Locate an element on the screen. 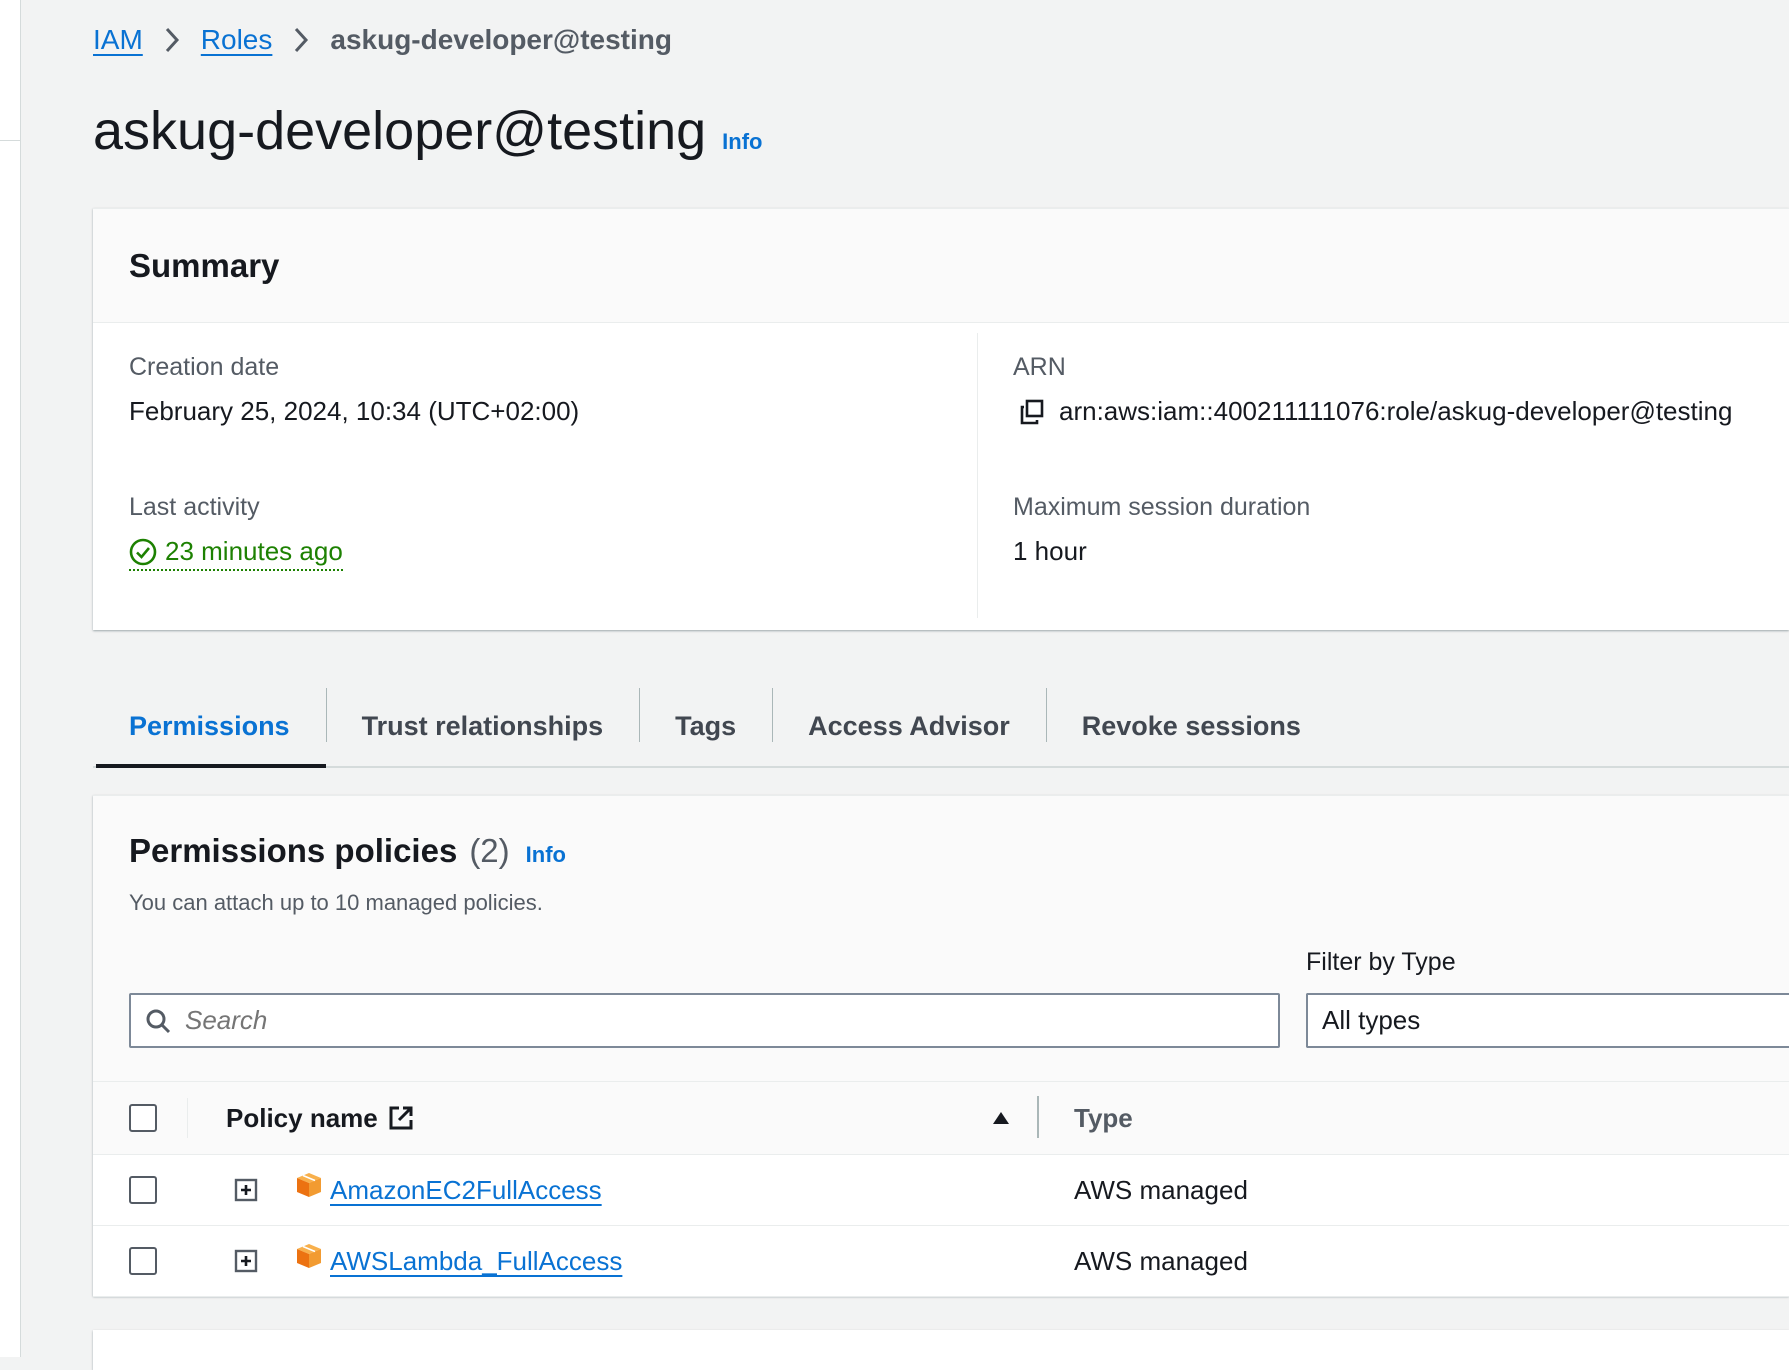 Image resolution: width=1789 pixels, height=1370 pixels. last-activity-label: Last activity is located at coordinates (194, 507).